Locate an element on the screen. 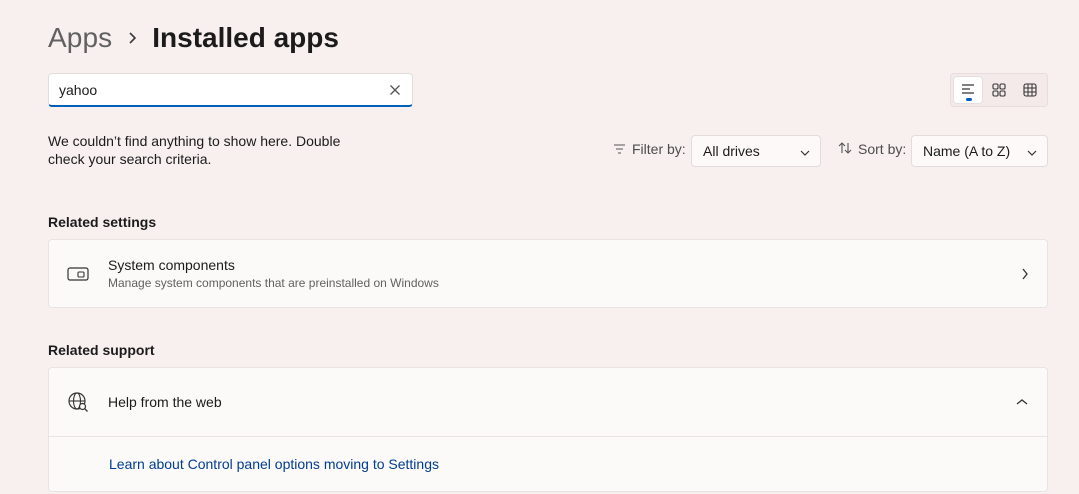 The width and height of the screenshot is (1079, 494). tile-view-icon is located at coordinates (1030, 90).